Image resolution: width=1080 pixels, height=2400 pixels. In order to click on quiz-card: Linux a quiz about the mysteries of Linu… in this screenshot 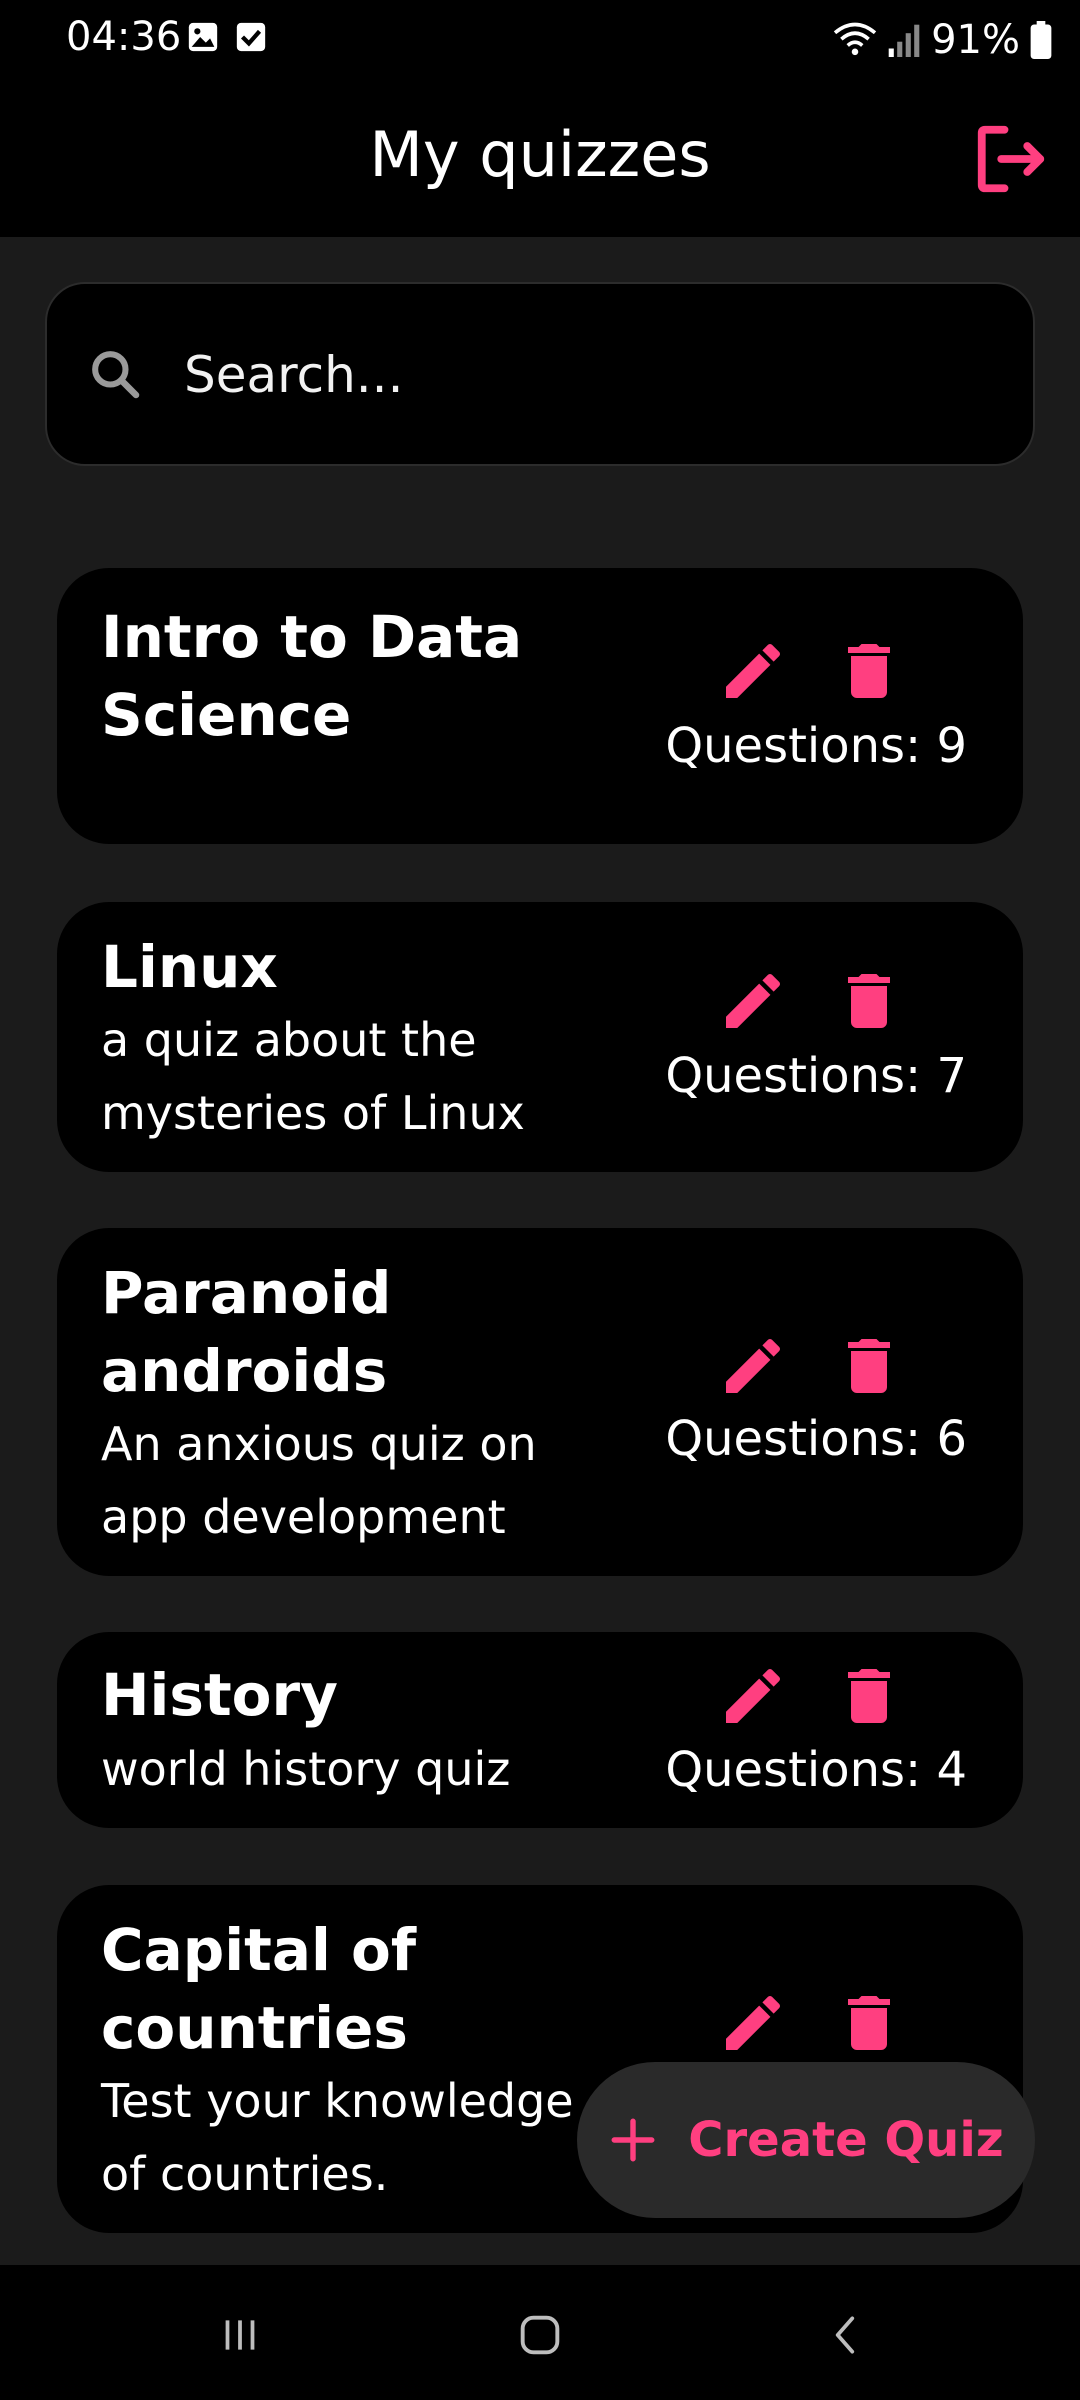, I will do `click(540, 1037)`.